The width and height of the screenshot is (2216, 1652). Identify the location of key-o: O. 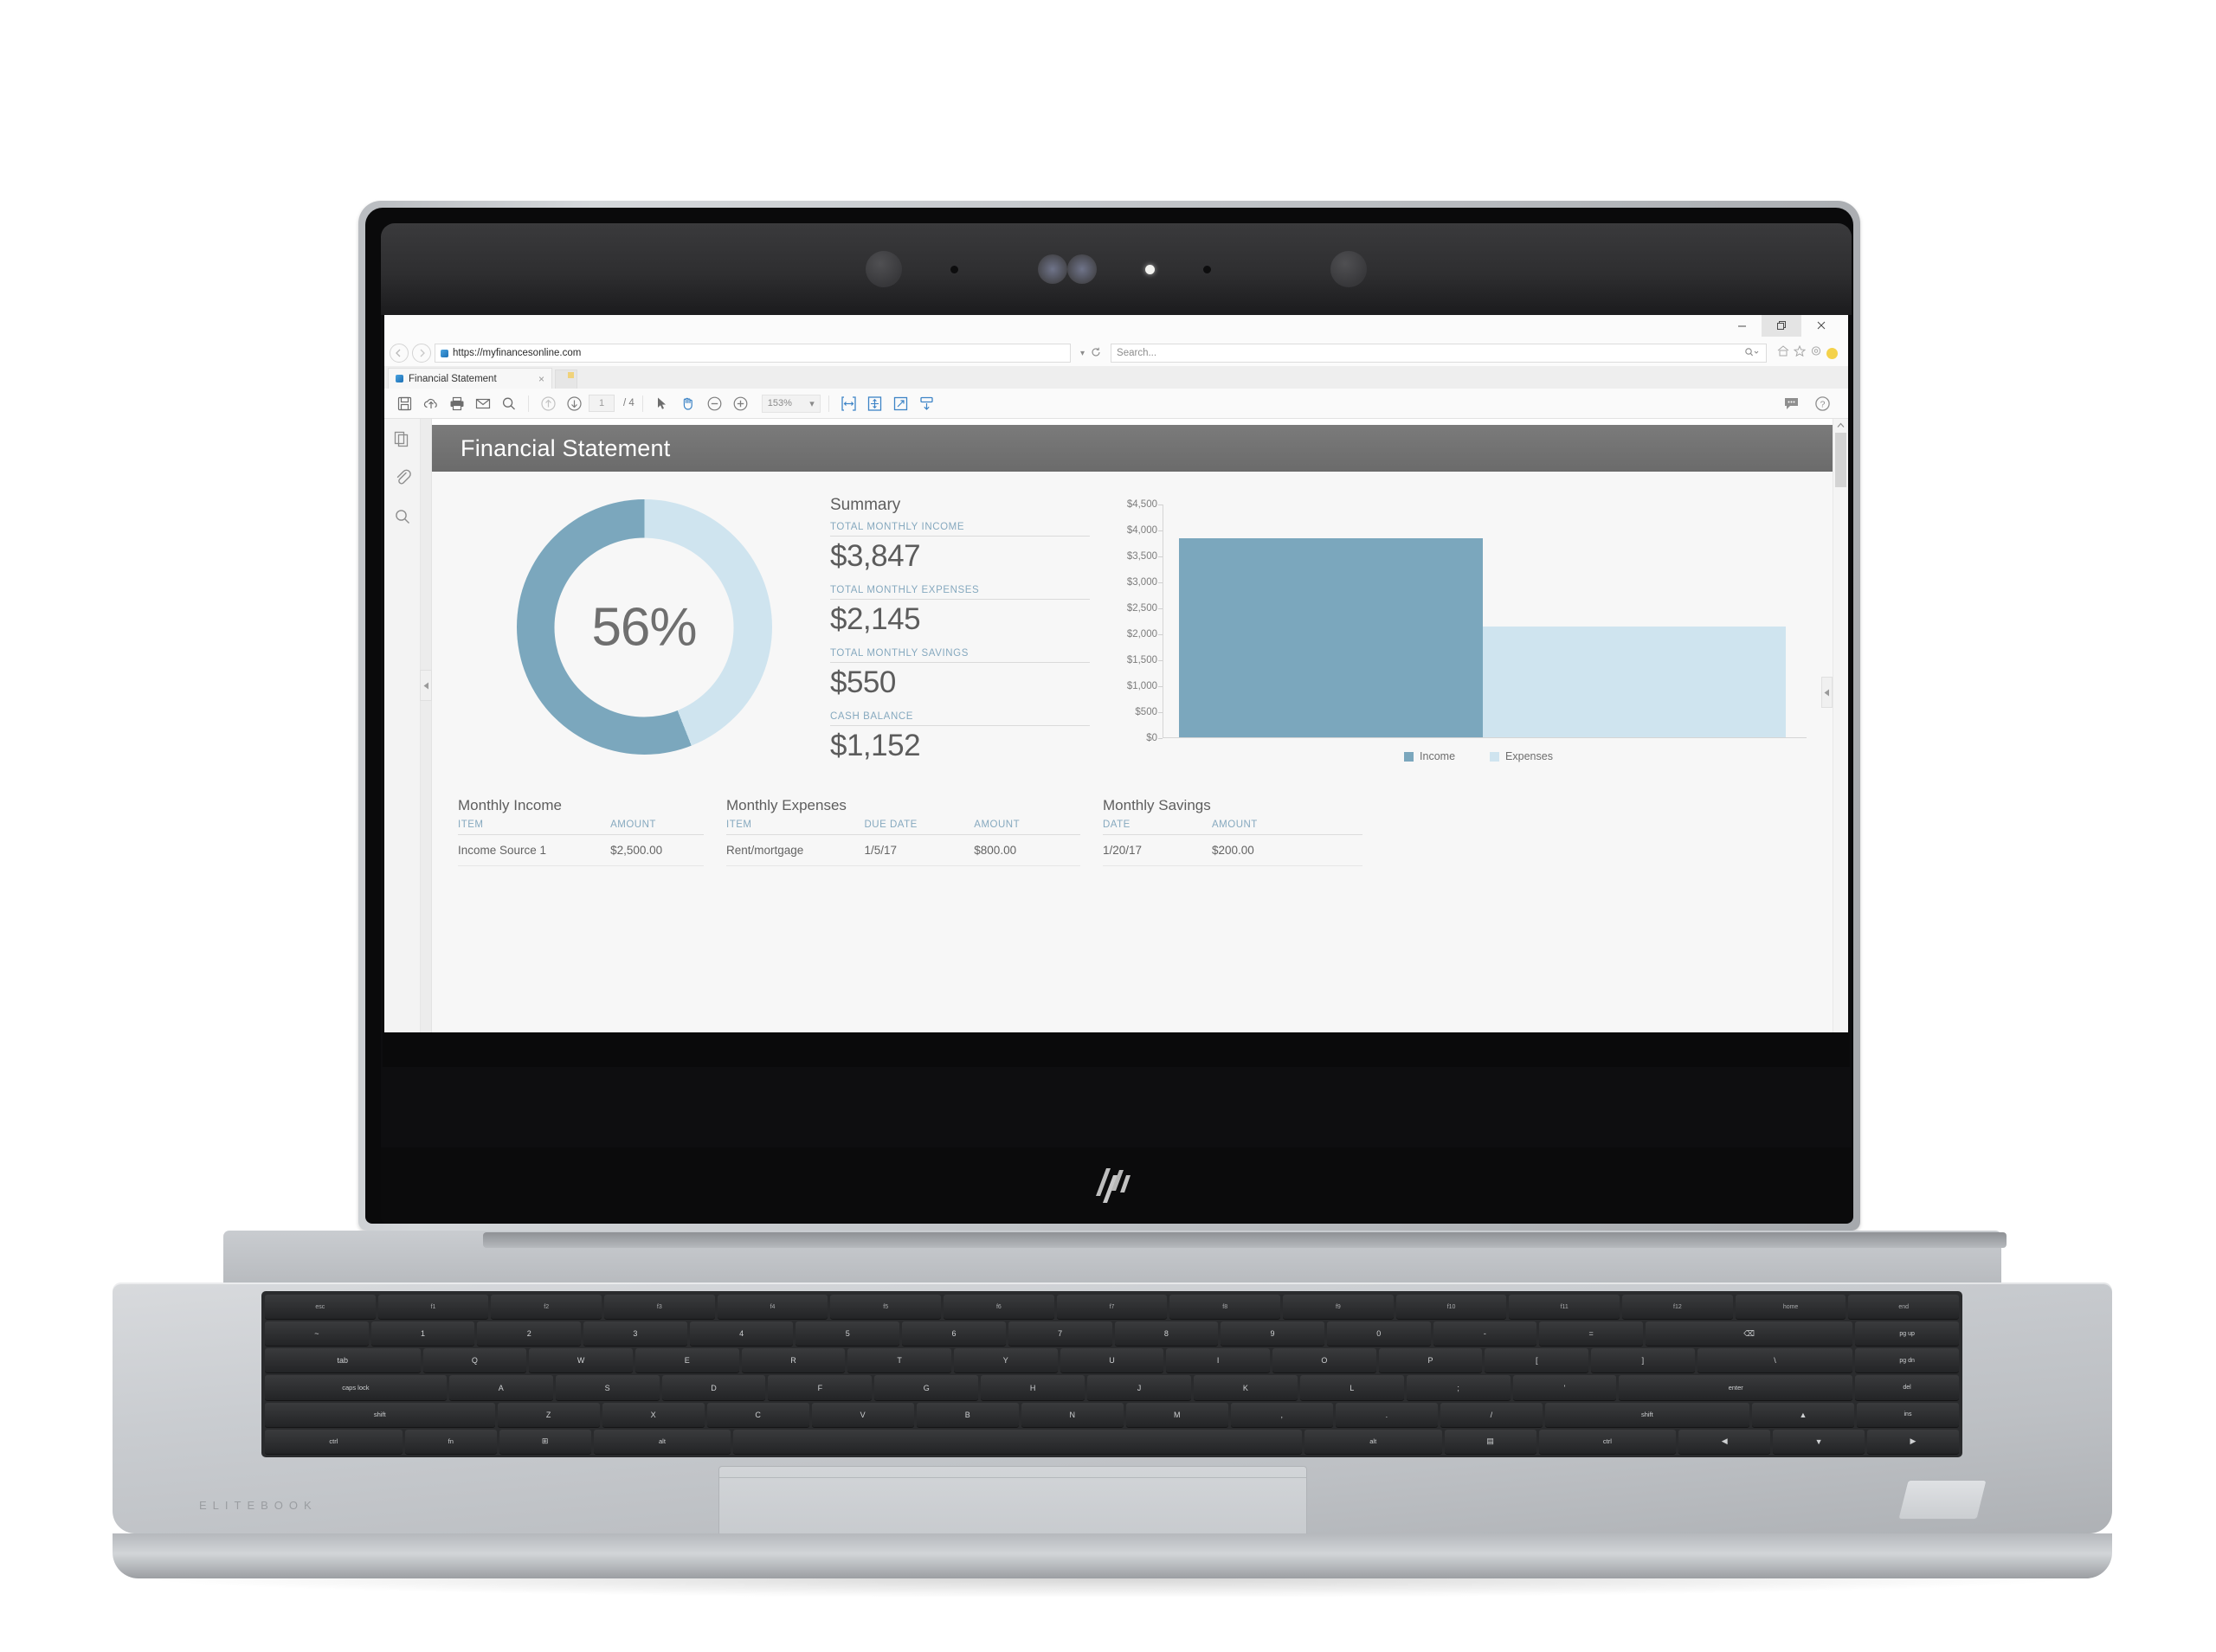
(1324, 1360).